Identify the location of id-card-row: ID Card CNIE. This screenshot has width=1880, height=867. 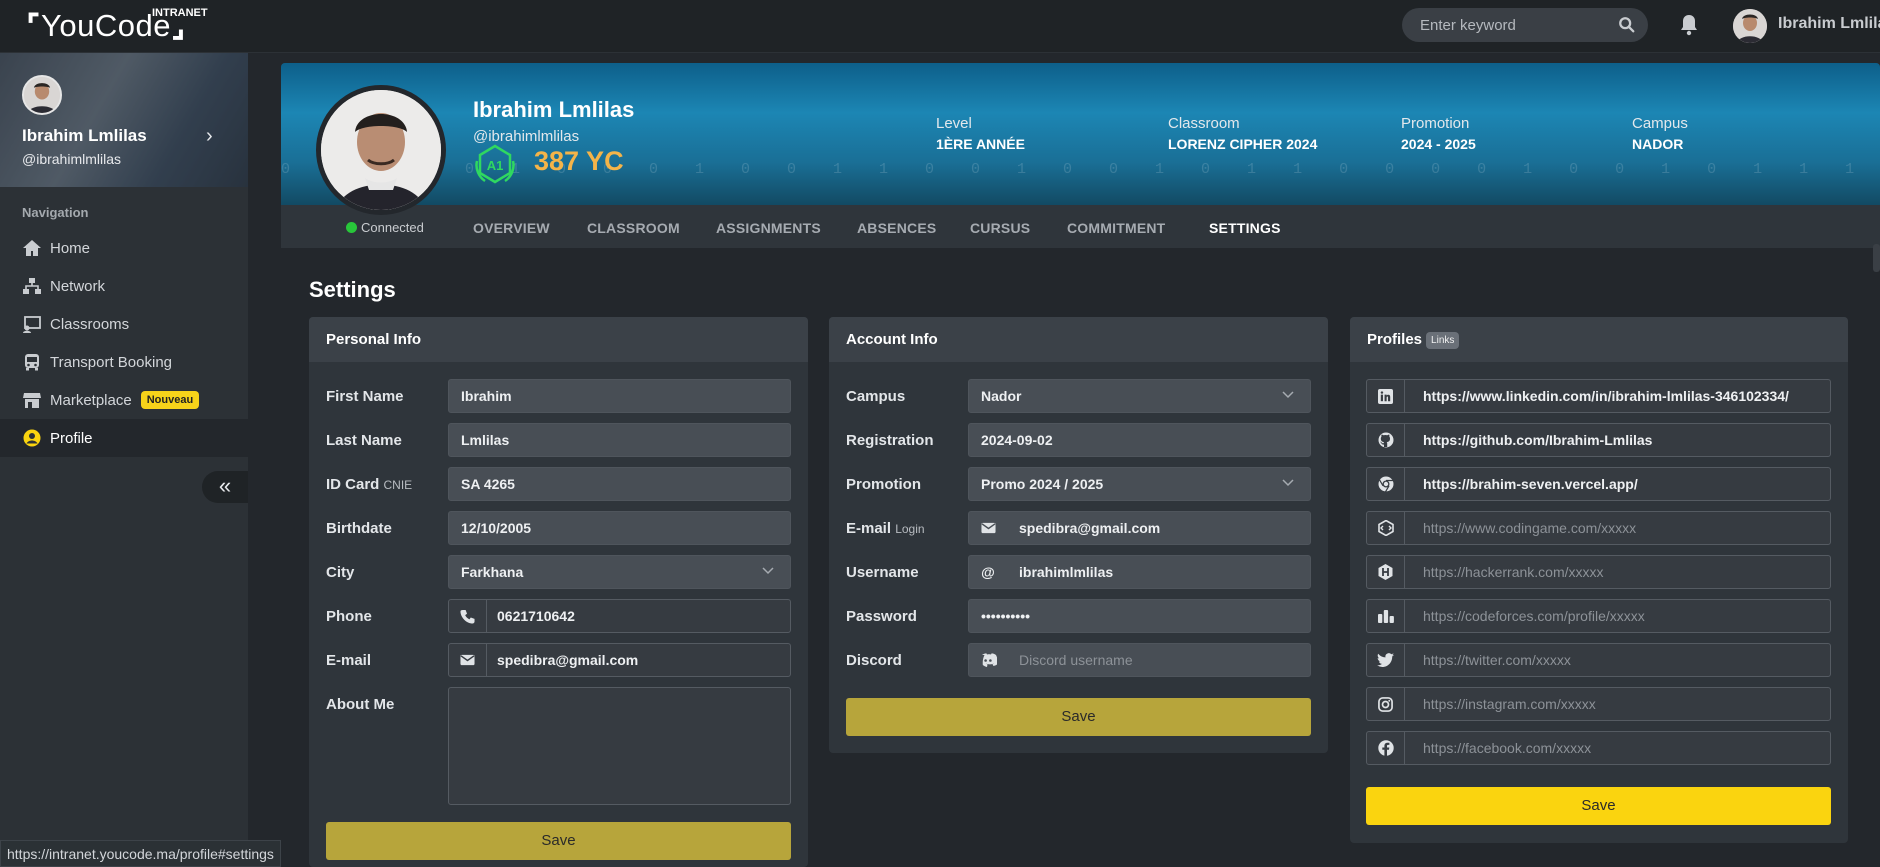
(369, 484).